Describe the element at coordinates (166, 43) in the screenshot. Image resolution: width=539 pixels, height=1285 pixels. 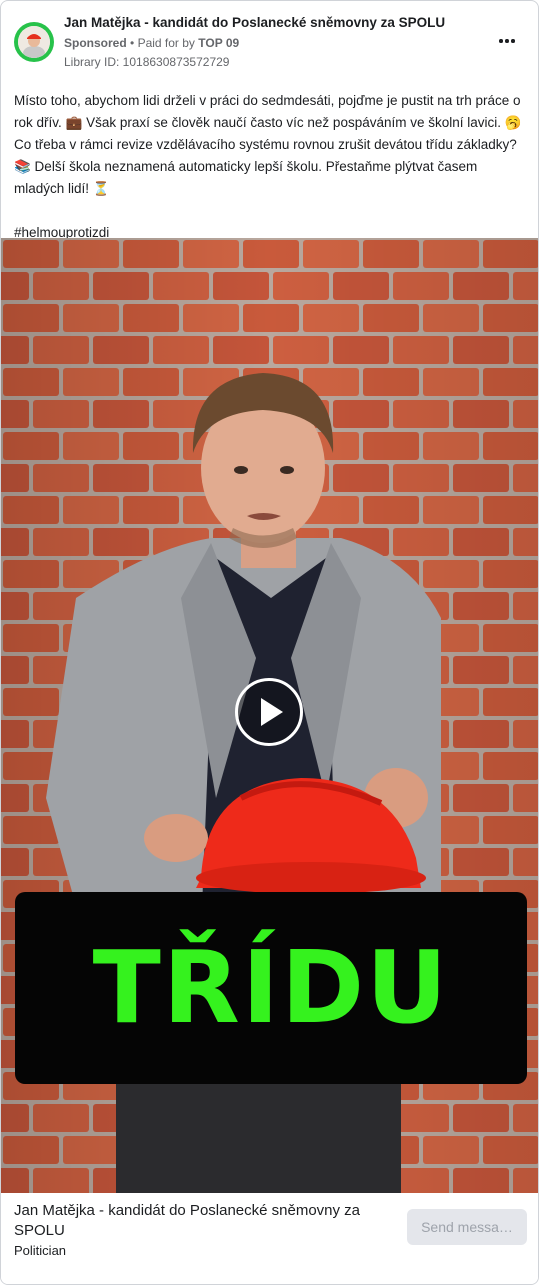
I see `paid-for-by-label: Paid for by` at that location.